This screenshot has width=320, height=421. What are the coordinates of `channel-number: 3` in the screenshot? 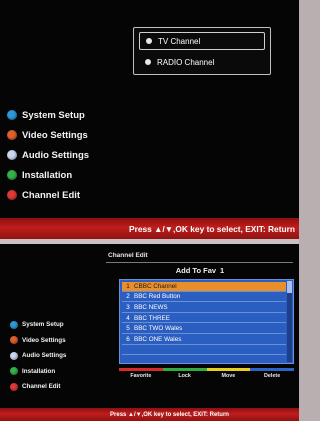 It's located at (128, 307).